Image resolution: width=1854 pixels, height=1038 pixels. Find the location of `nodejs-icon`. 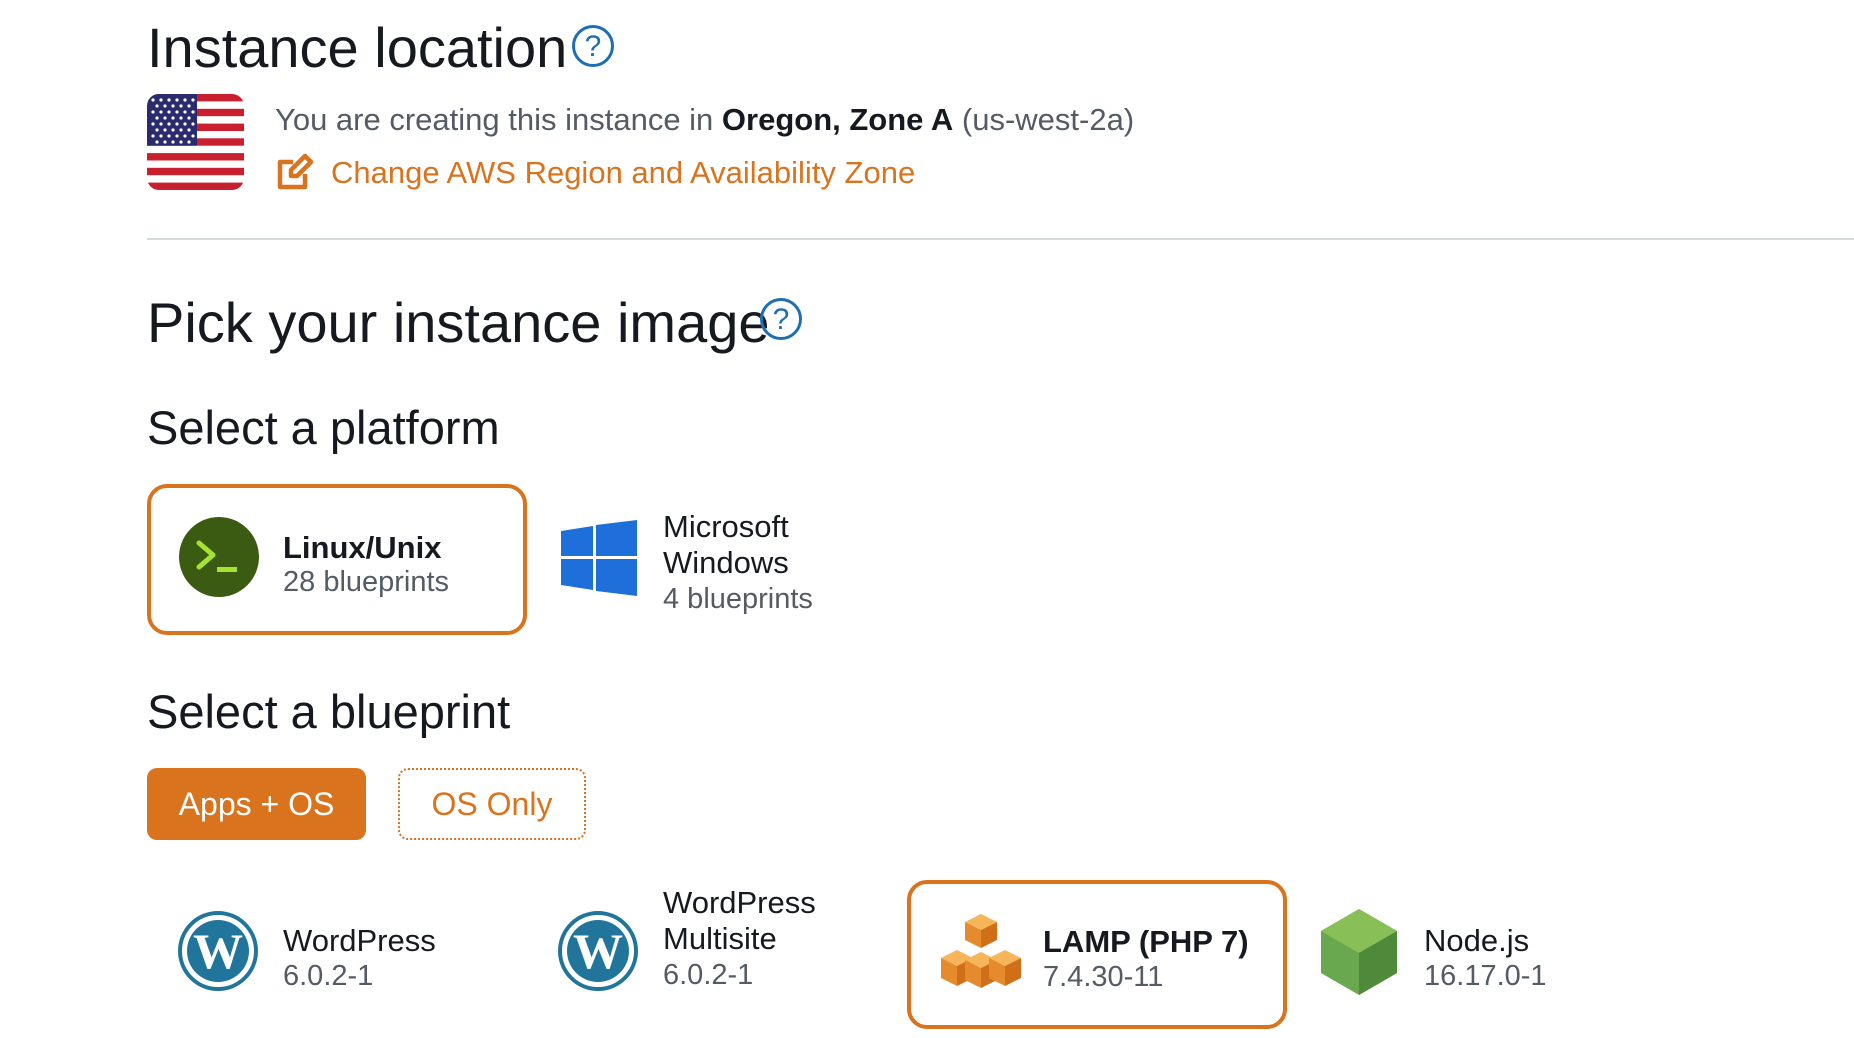

nodejs-icon is located at coordinates (1359, 952).